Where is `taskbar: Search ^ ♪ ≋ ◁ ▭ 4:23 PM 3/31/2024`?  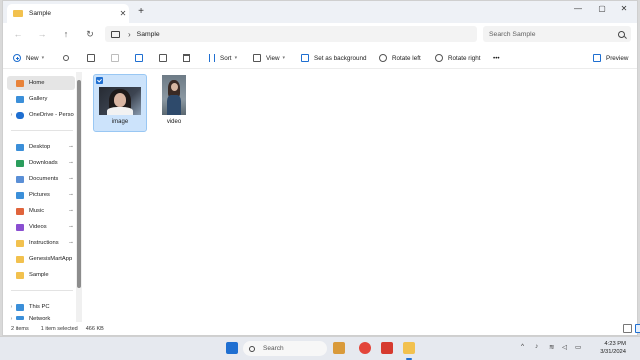 taskbar: Search ^ ♪ ≋ ◁ ▭ 4:23 PM 3/31/2024 is located at coordinates (320, 348).